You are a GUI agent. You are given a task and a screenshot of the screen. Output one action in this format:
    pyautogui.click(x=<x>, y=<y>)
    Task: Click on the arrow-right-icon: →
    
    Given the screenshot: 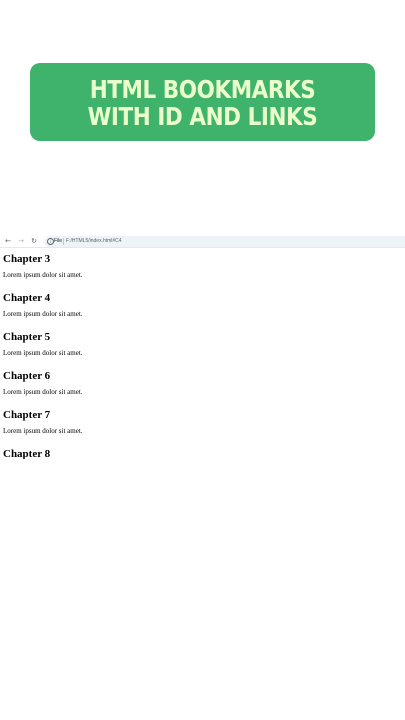 What is the action you would take?
    pyautogui.click(x=21, y=241)
    